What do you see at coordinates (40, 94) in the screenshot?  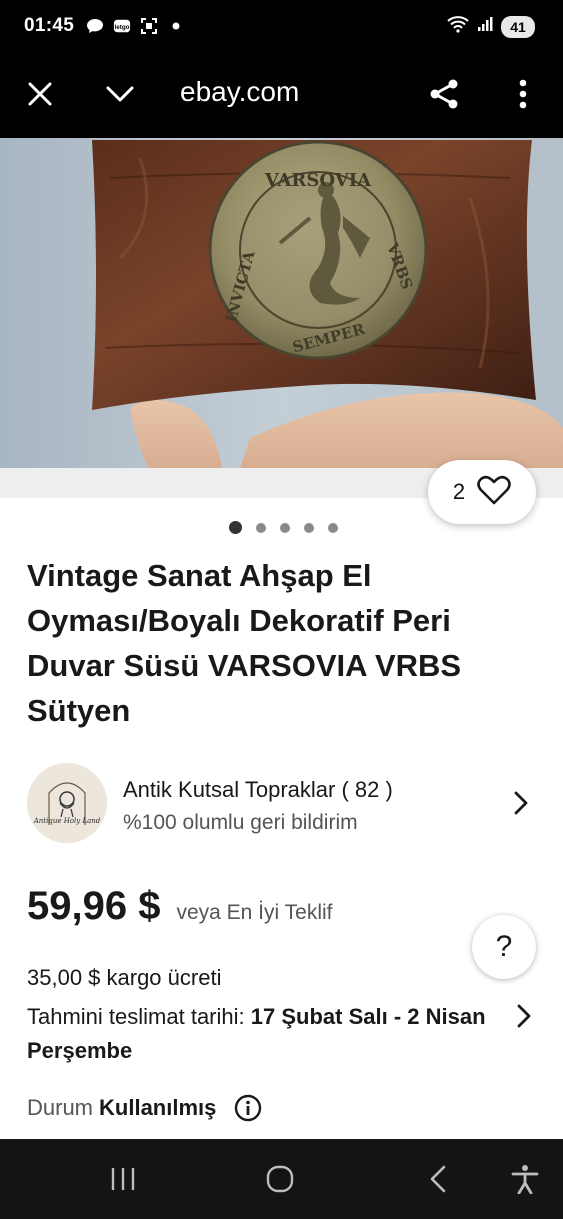 I see `close-icon` at bounding box center [40, 94].